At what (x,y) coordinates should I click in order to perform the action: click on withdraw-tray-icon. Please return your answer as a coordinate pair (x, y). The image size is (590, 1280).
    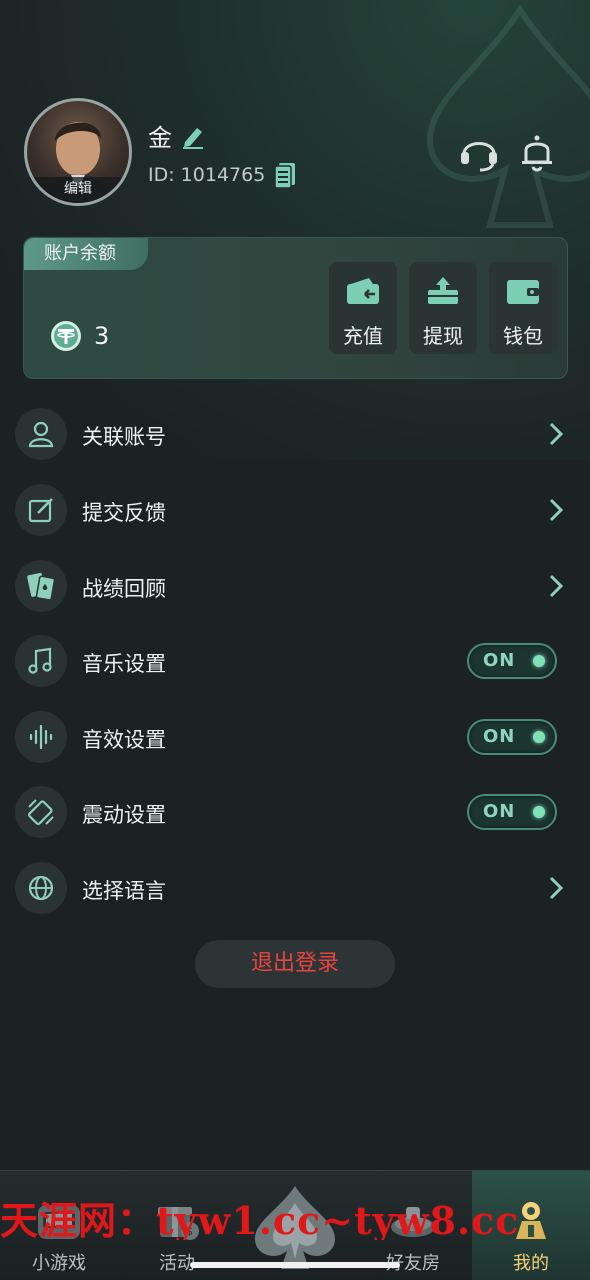
    Looking at the image, I should click on (443, 290).